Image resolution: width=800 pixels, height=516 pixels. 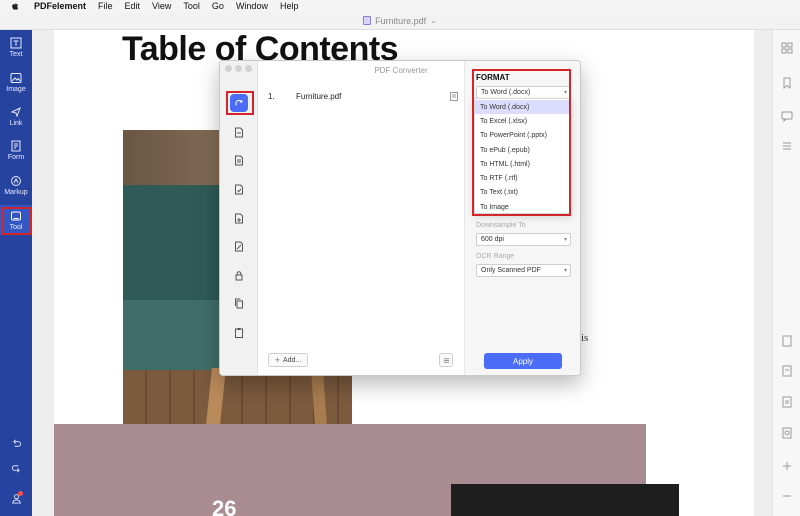 What do you see at coordinates (511, 270) in the screenshot?
I see `ocr-range-select-value: Only Scanned PDF` at bounding box center [511, 270].